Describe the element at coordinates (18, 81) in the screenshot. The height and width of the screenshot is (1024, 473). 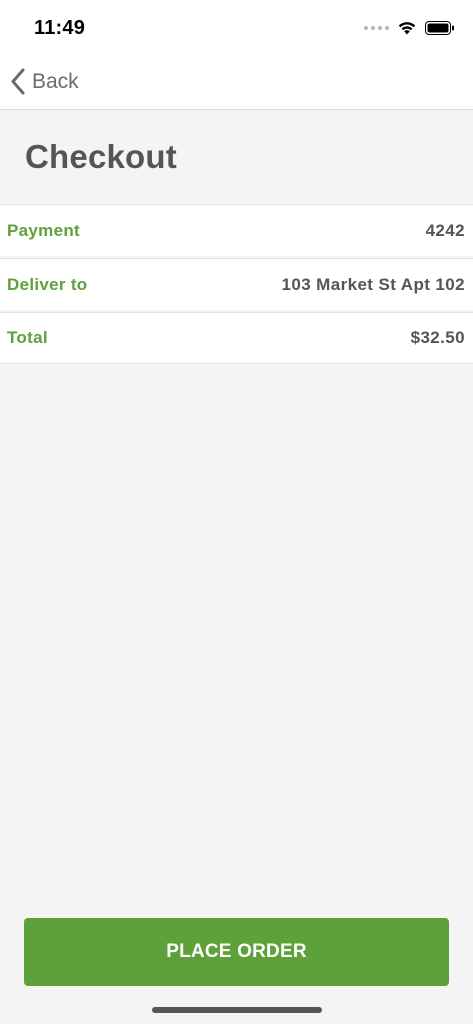
I see `chevron-left-icon` at that location.